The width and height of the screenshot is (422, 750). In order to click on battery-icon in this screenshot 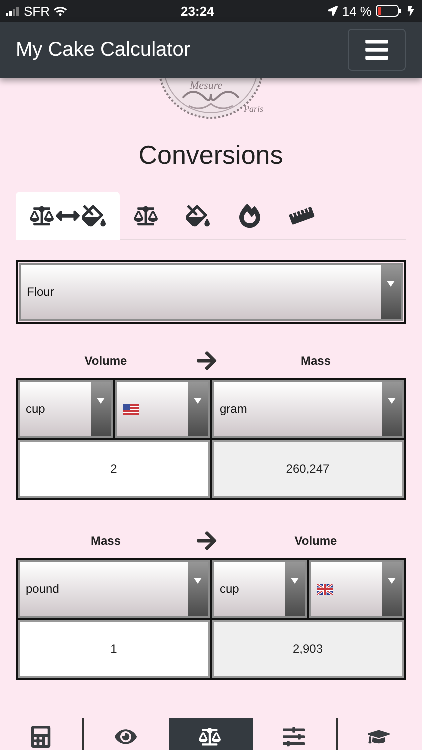, I will do `click(389, 11)`.